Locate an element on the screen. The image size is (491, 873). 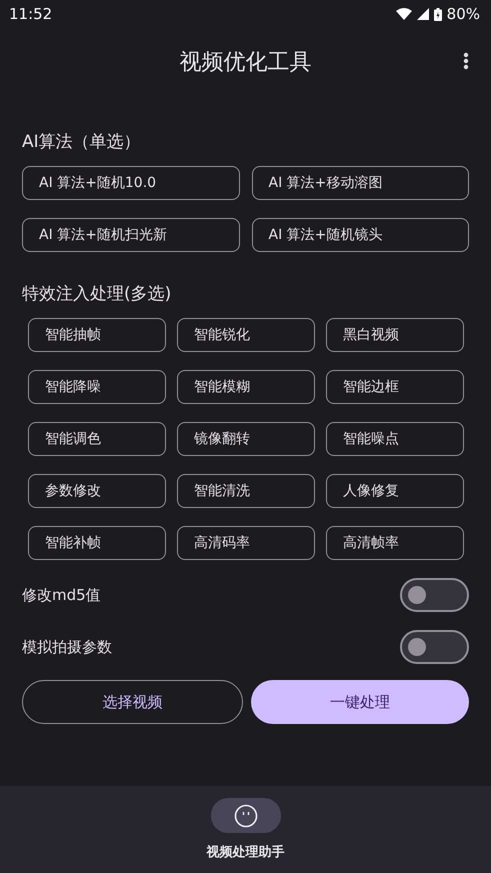
effect-option: 人像修复 is located at coordinates (395, 491).